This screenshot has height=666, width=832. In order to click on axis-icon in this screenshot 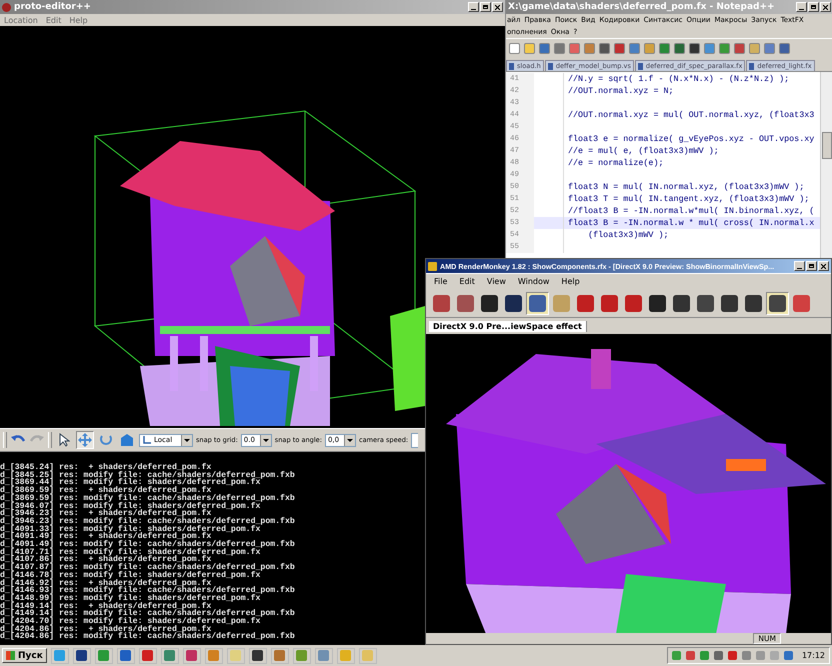, I will do `click(147, 440)`.